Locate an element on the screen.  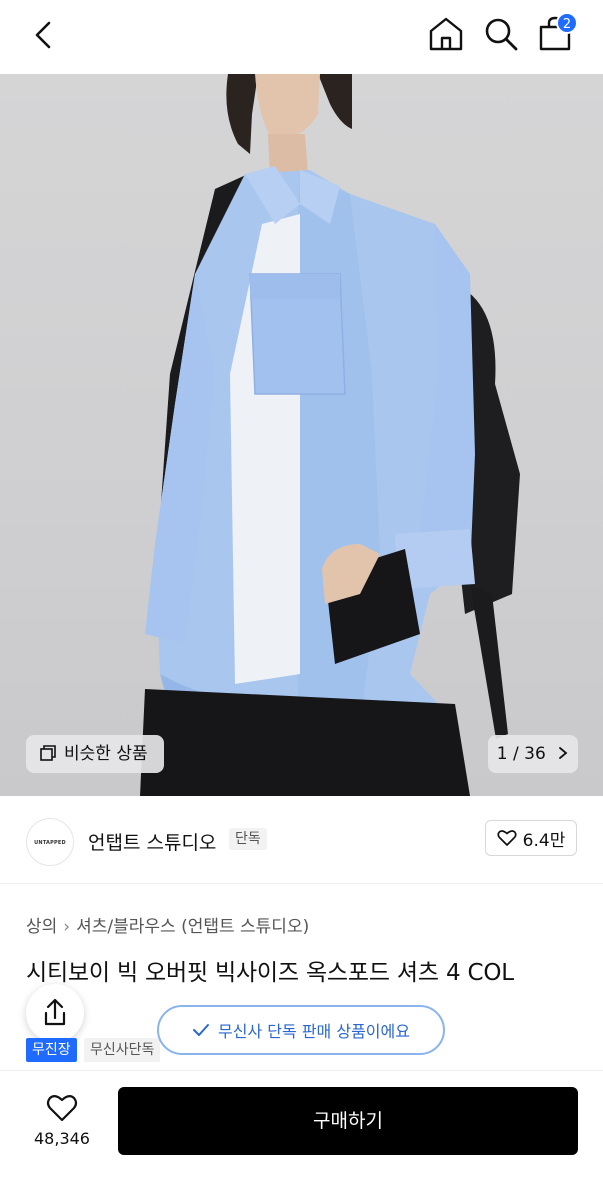
similar-products-label: 비슷한 상품 is located at coordinates (106, 754).